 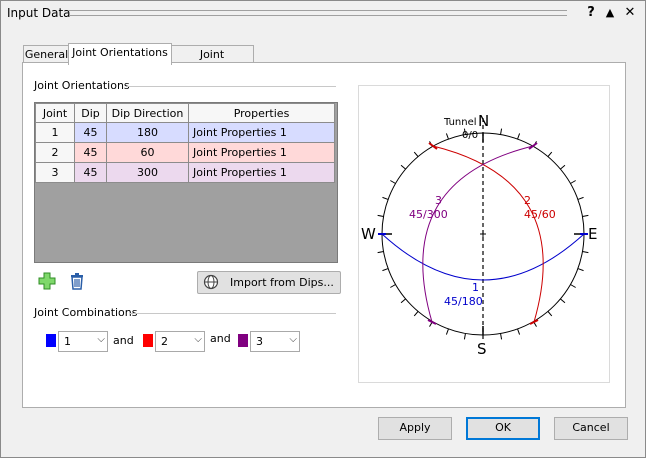 What do you see at coordinates (415, 428) in the screenshot?
I see `apply-button: Apply` at bounding box center [415, 428].